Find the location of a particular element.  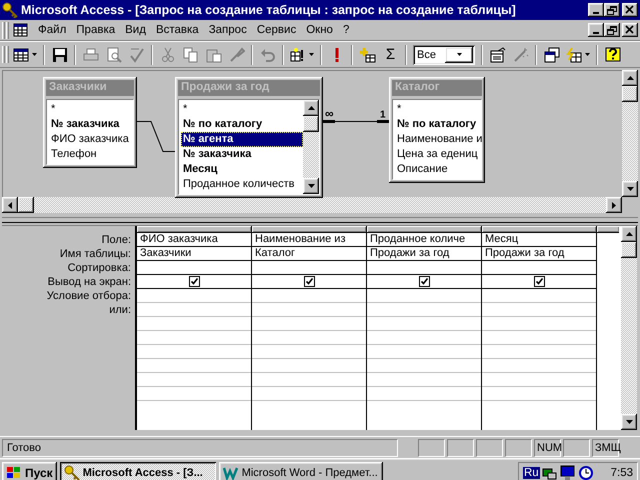

field-item: Проданное количеств is located at coordinates (242, 184).